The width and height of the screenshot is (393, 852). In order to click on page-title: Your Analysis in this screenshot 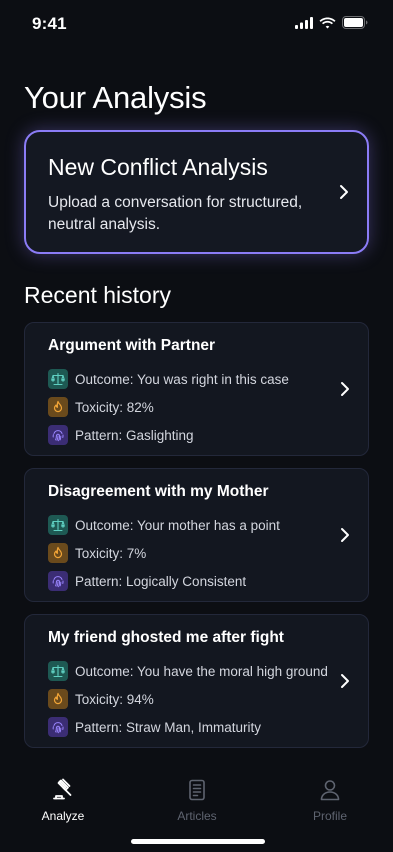, I will do `click(115, 97)`.